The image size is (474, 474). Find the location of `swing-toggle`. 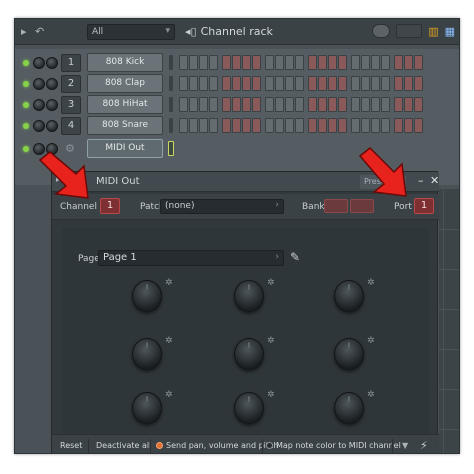

swing-toggle is located at coordinates (381, 31).